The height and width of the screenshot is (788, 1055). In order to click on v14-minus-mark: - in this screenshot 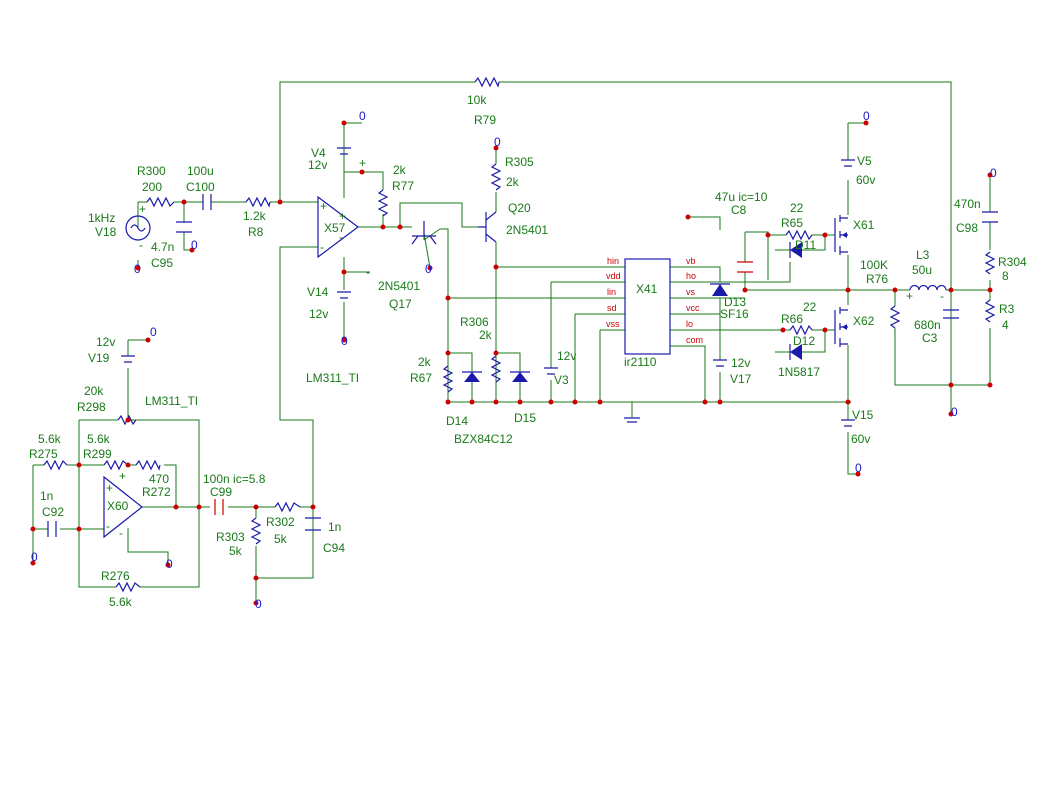, I will do `click(368, 272)`.